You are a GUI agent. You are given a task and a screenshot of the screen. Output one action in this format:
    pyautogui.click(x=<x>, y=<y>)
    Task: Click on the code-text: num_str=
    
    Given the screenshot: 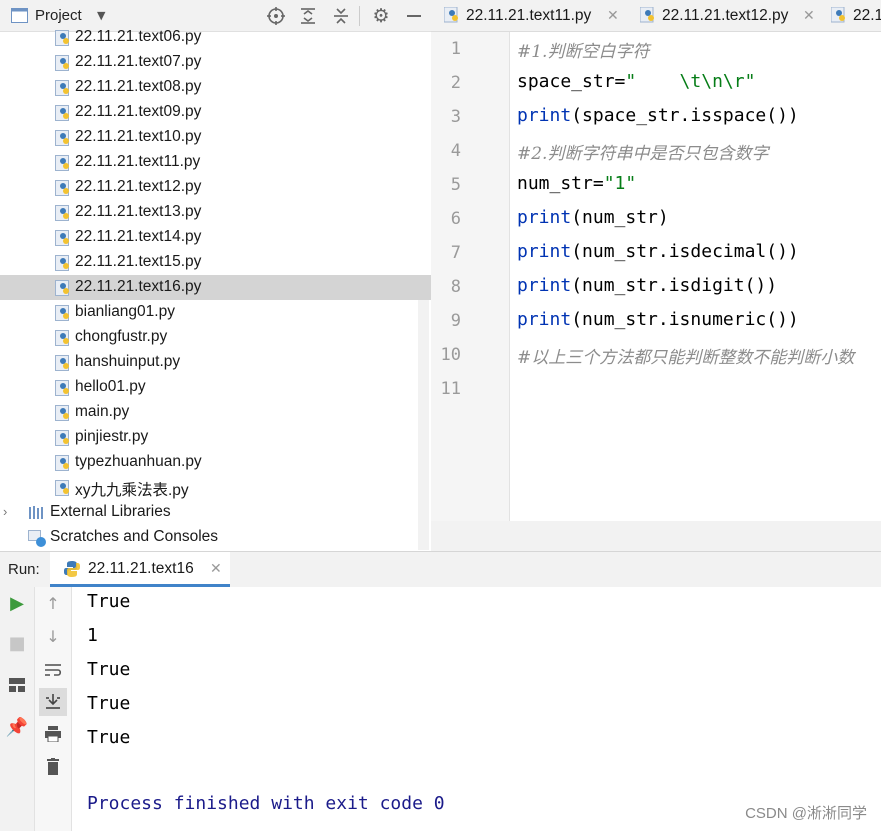 What is the action you would take?
    pyautogui.click(x=560, y=183)
    